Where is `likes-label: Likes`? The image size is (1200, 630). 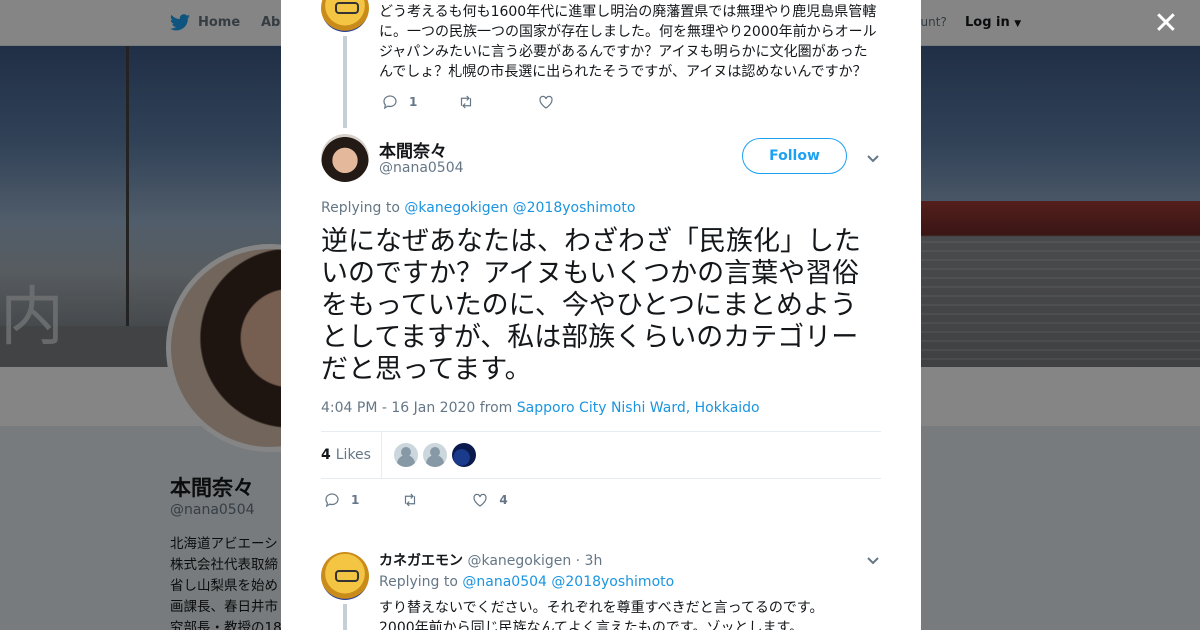 likes-label: Likes is located at coordinates (353, 455).